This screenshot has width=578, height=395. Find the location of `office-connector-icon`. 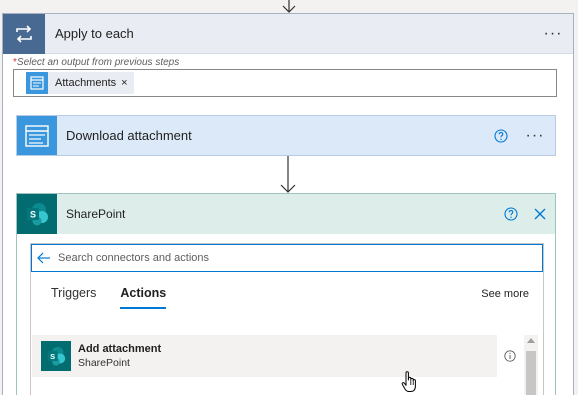

office-connector-icon is located at coordinates (37, 135).